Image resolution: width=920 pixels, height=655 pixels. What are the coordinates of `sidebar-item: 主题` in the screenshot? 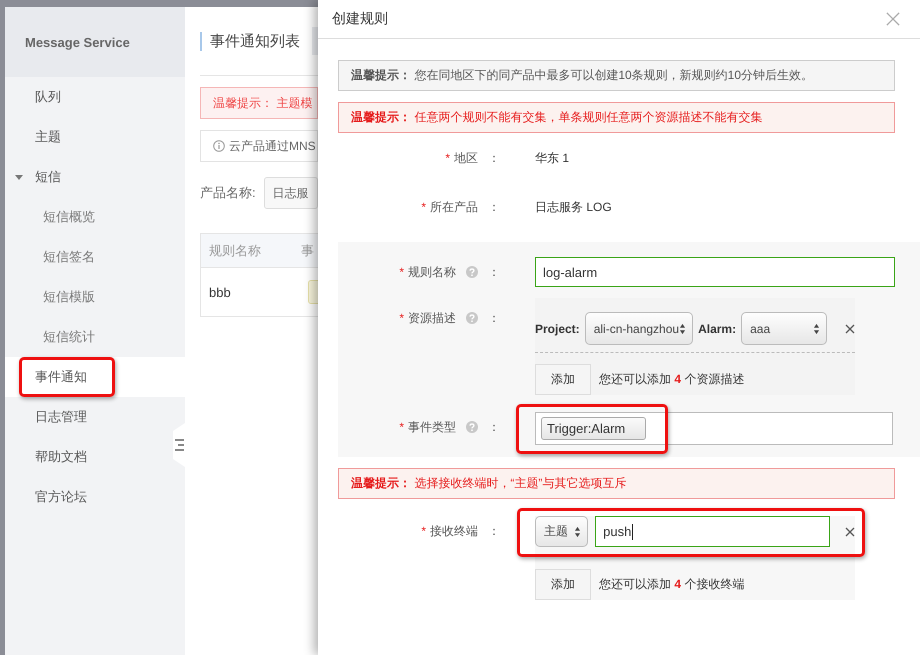 It's located at (88, 137).